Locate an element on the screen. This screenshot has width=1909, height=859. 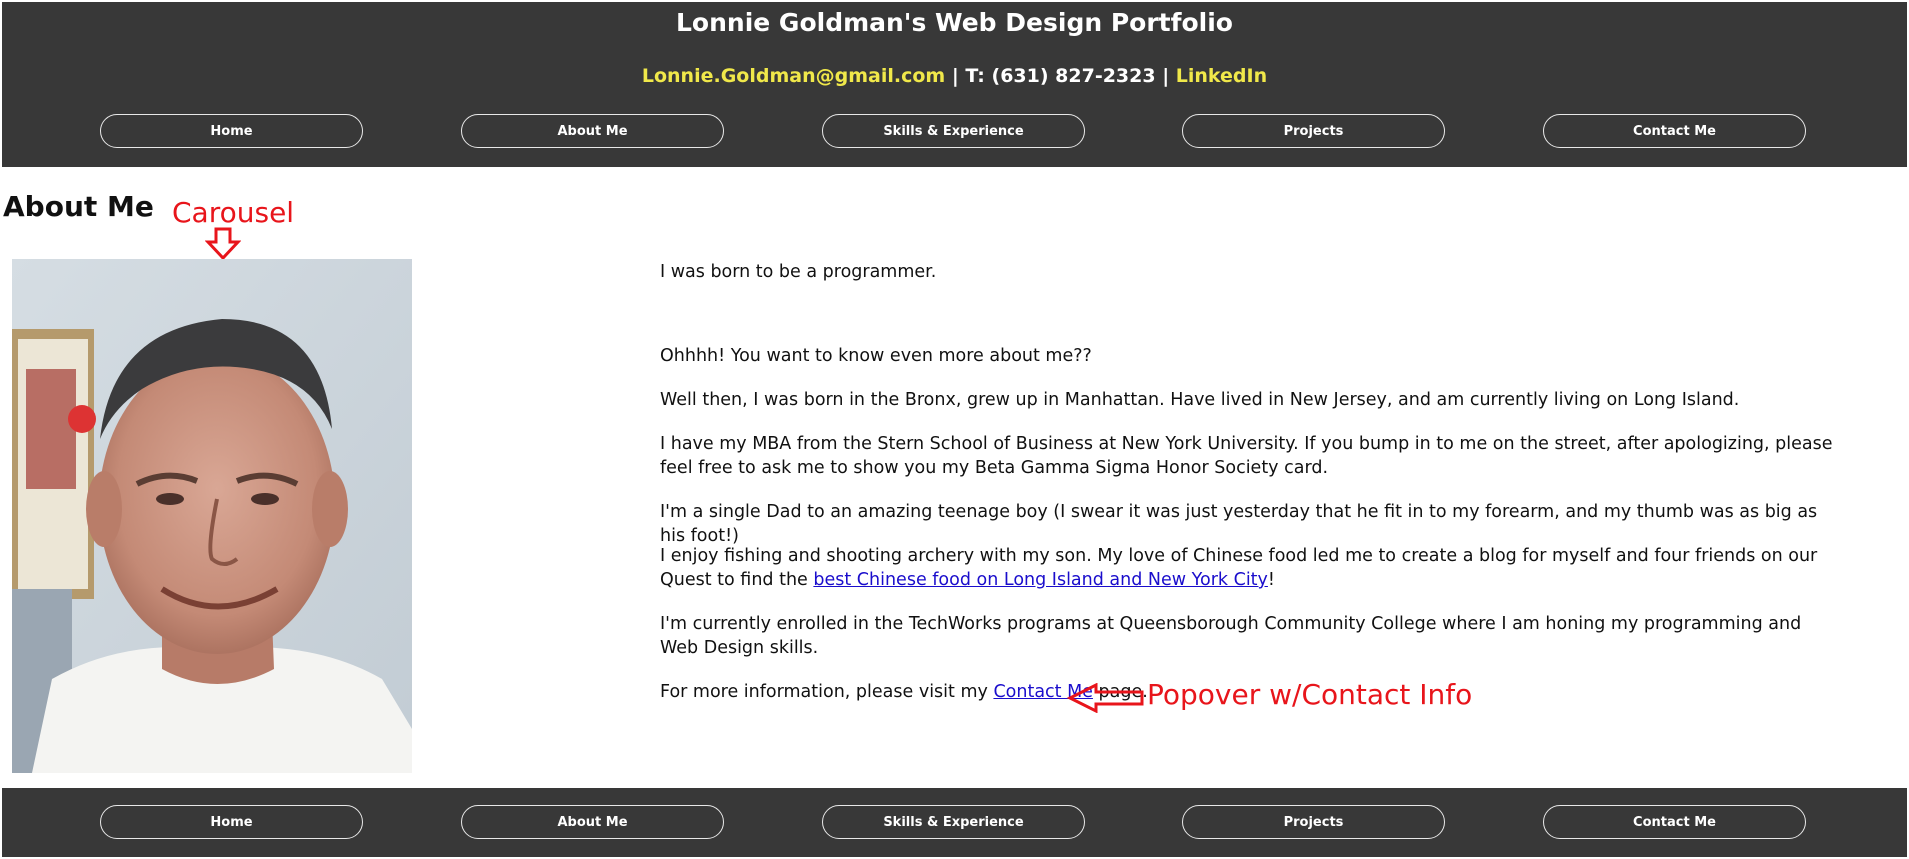
carousel-profile-photo is located at coordinates (212, 516).